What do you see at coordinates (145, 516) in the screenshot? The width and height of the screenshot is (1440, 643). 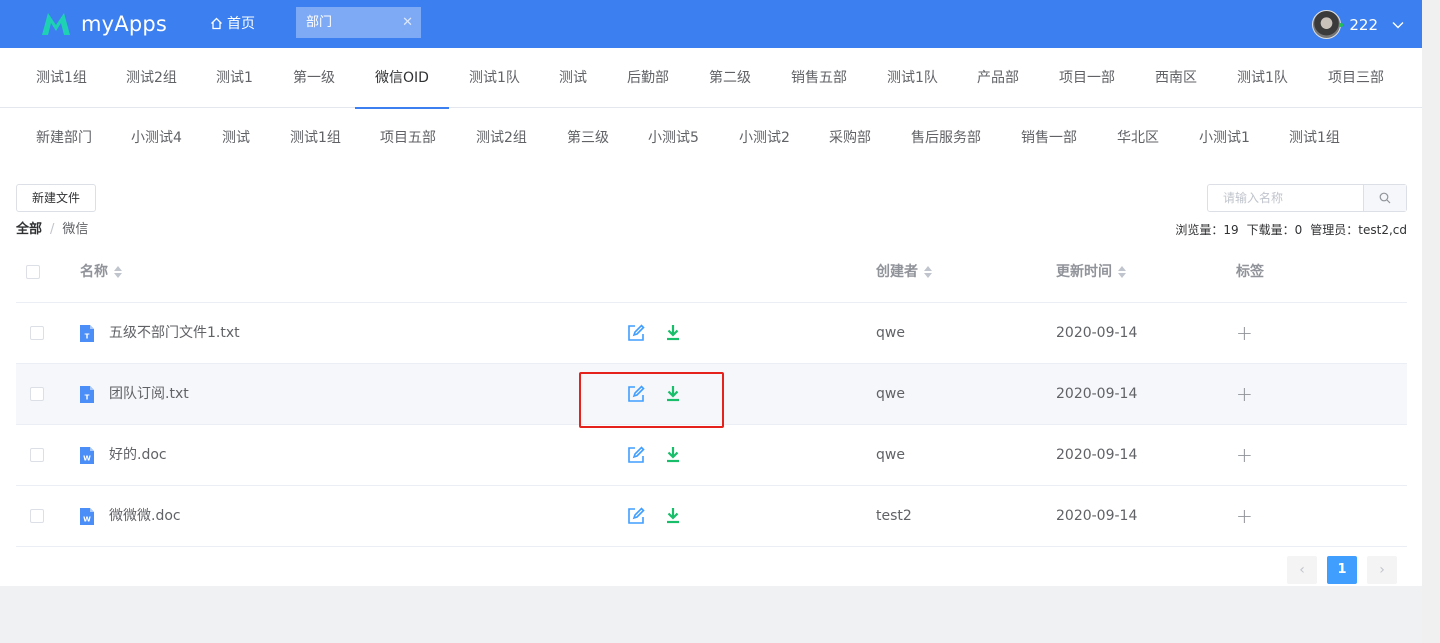 I see `file-name: 微微微.doc` at bounding box center [145, 516].